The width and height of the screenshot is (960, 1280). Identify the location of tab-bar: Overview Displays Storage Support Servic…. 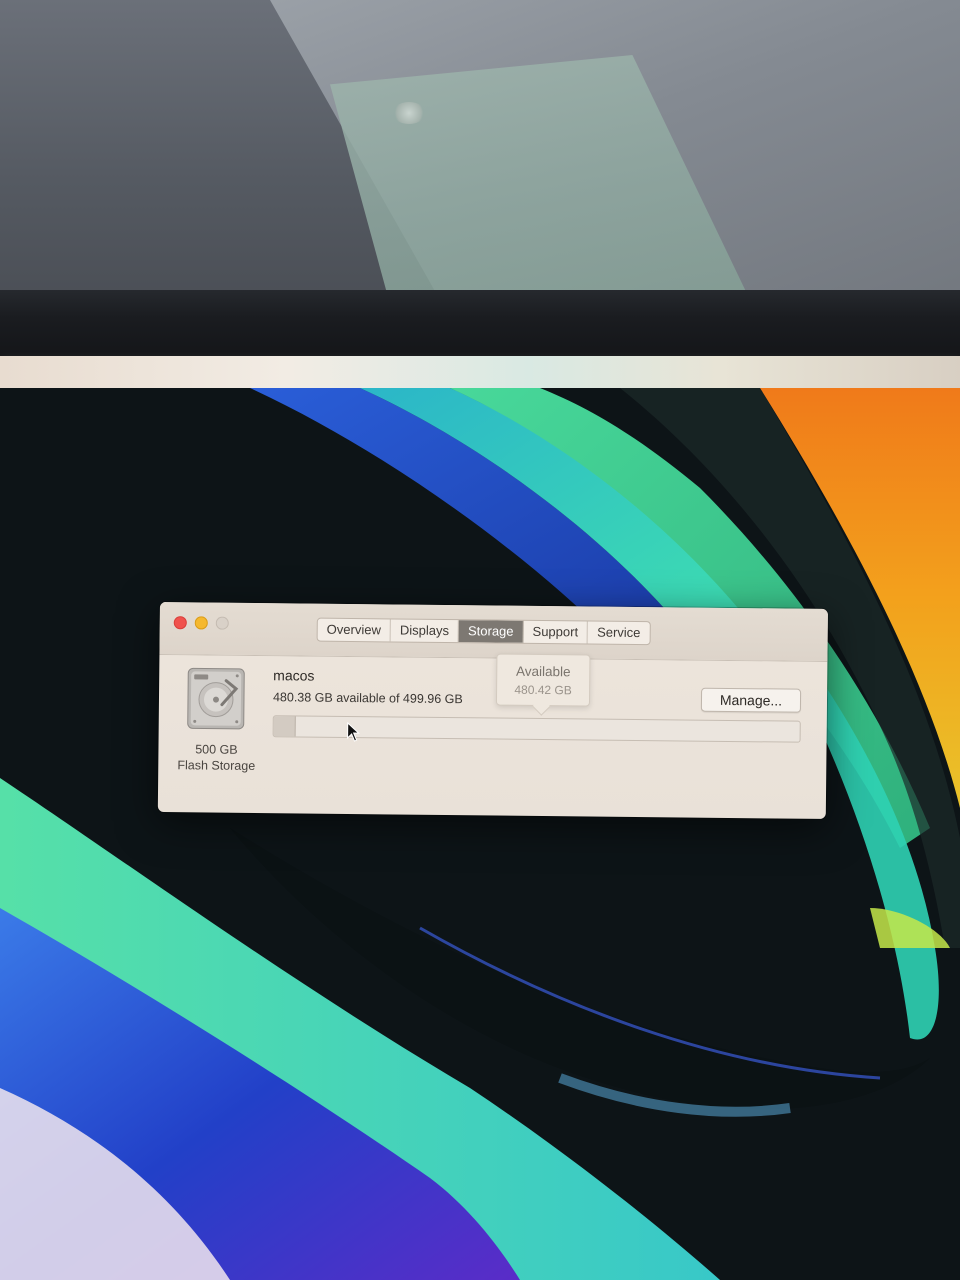
(483, 631).